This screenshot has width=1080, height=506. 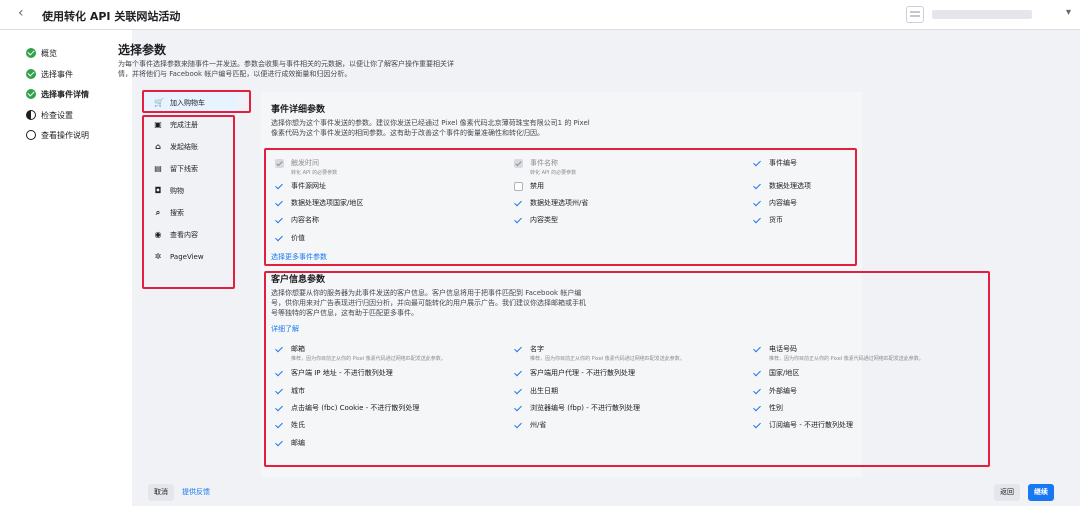 I want to click on param-label: 州/省, so click(x=538, y=425).